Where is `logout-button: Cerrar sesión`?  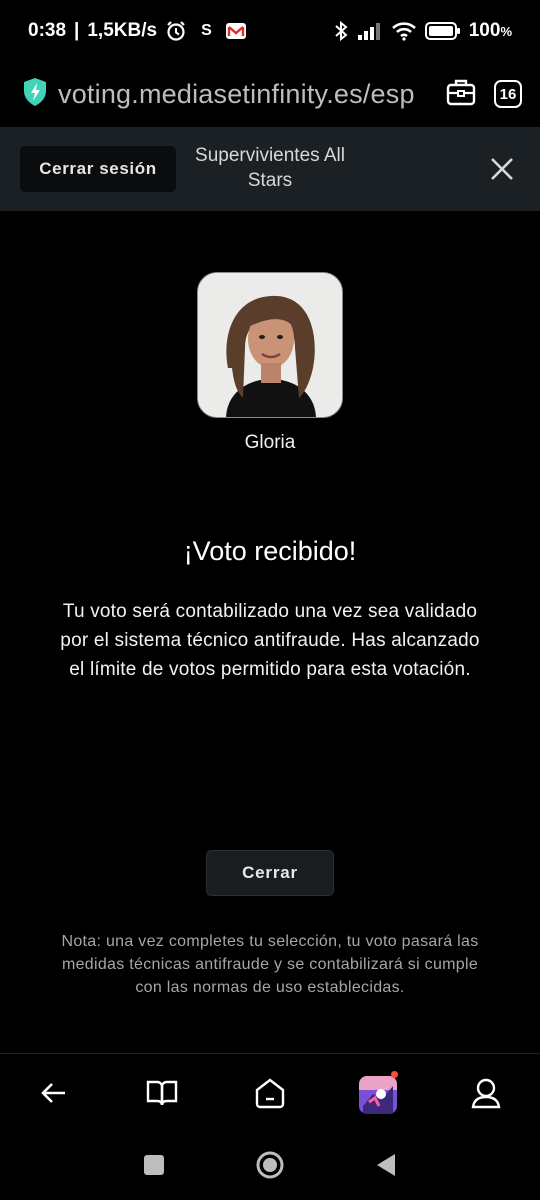
logout-button: Cerrar sesión is located at coordinates (98, 169).